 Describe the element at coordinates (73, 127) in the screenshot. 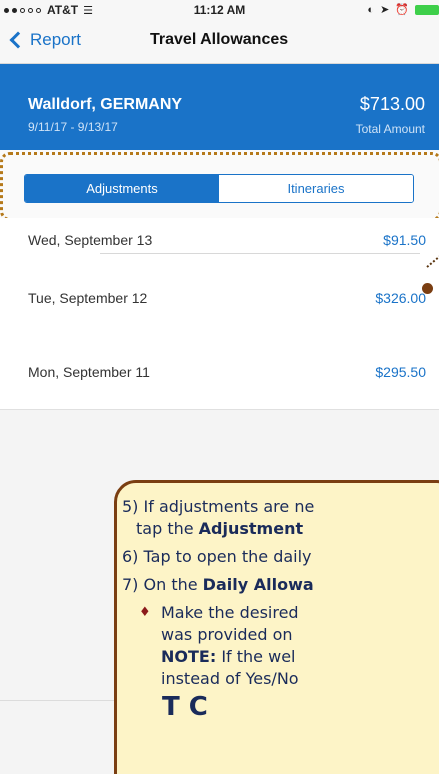

I see `trip-dates: 9/11/17 - 9/13/17` at that location.